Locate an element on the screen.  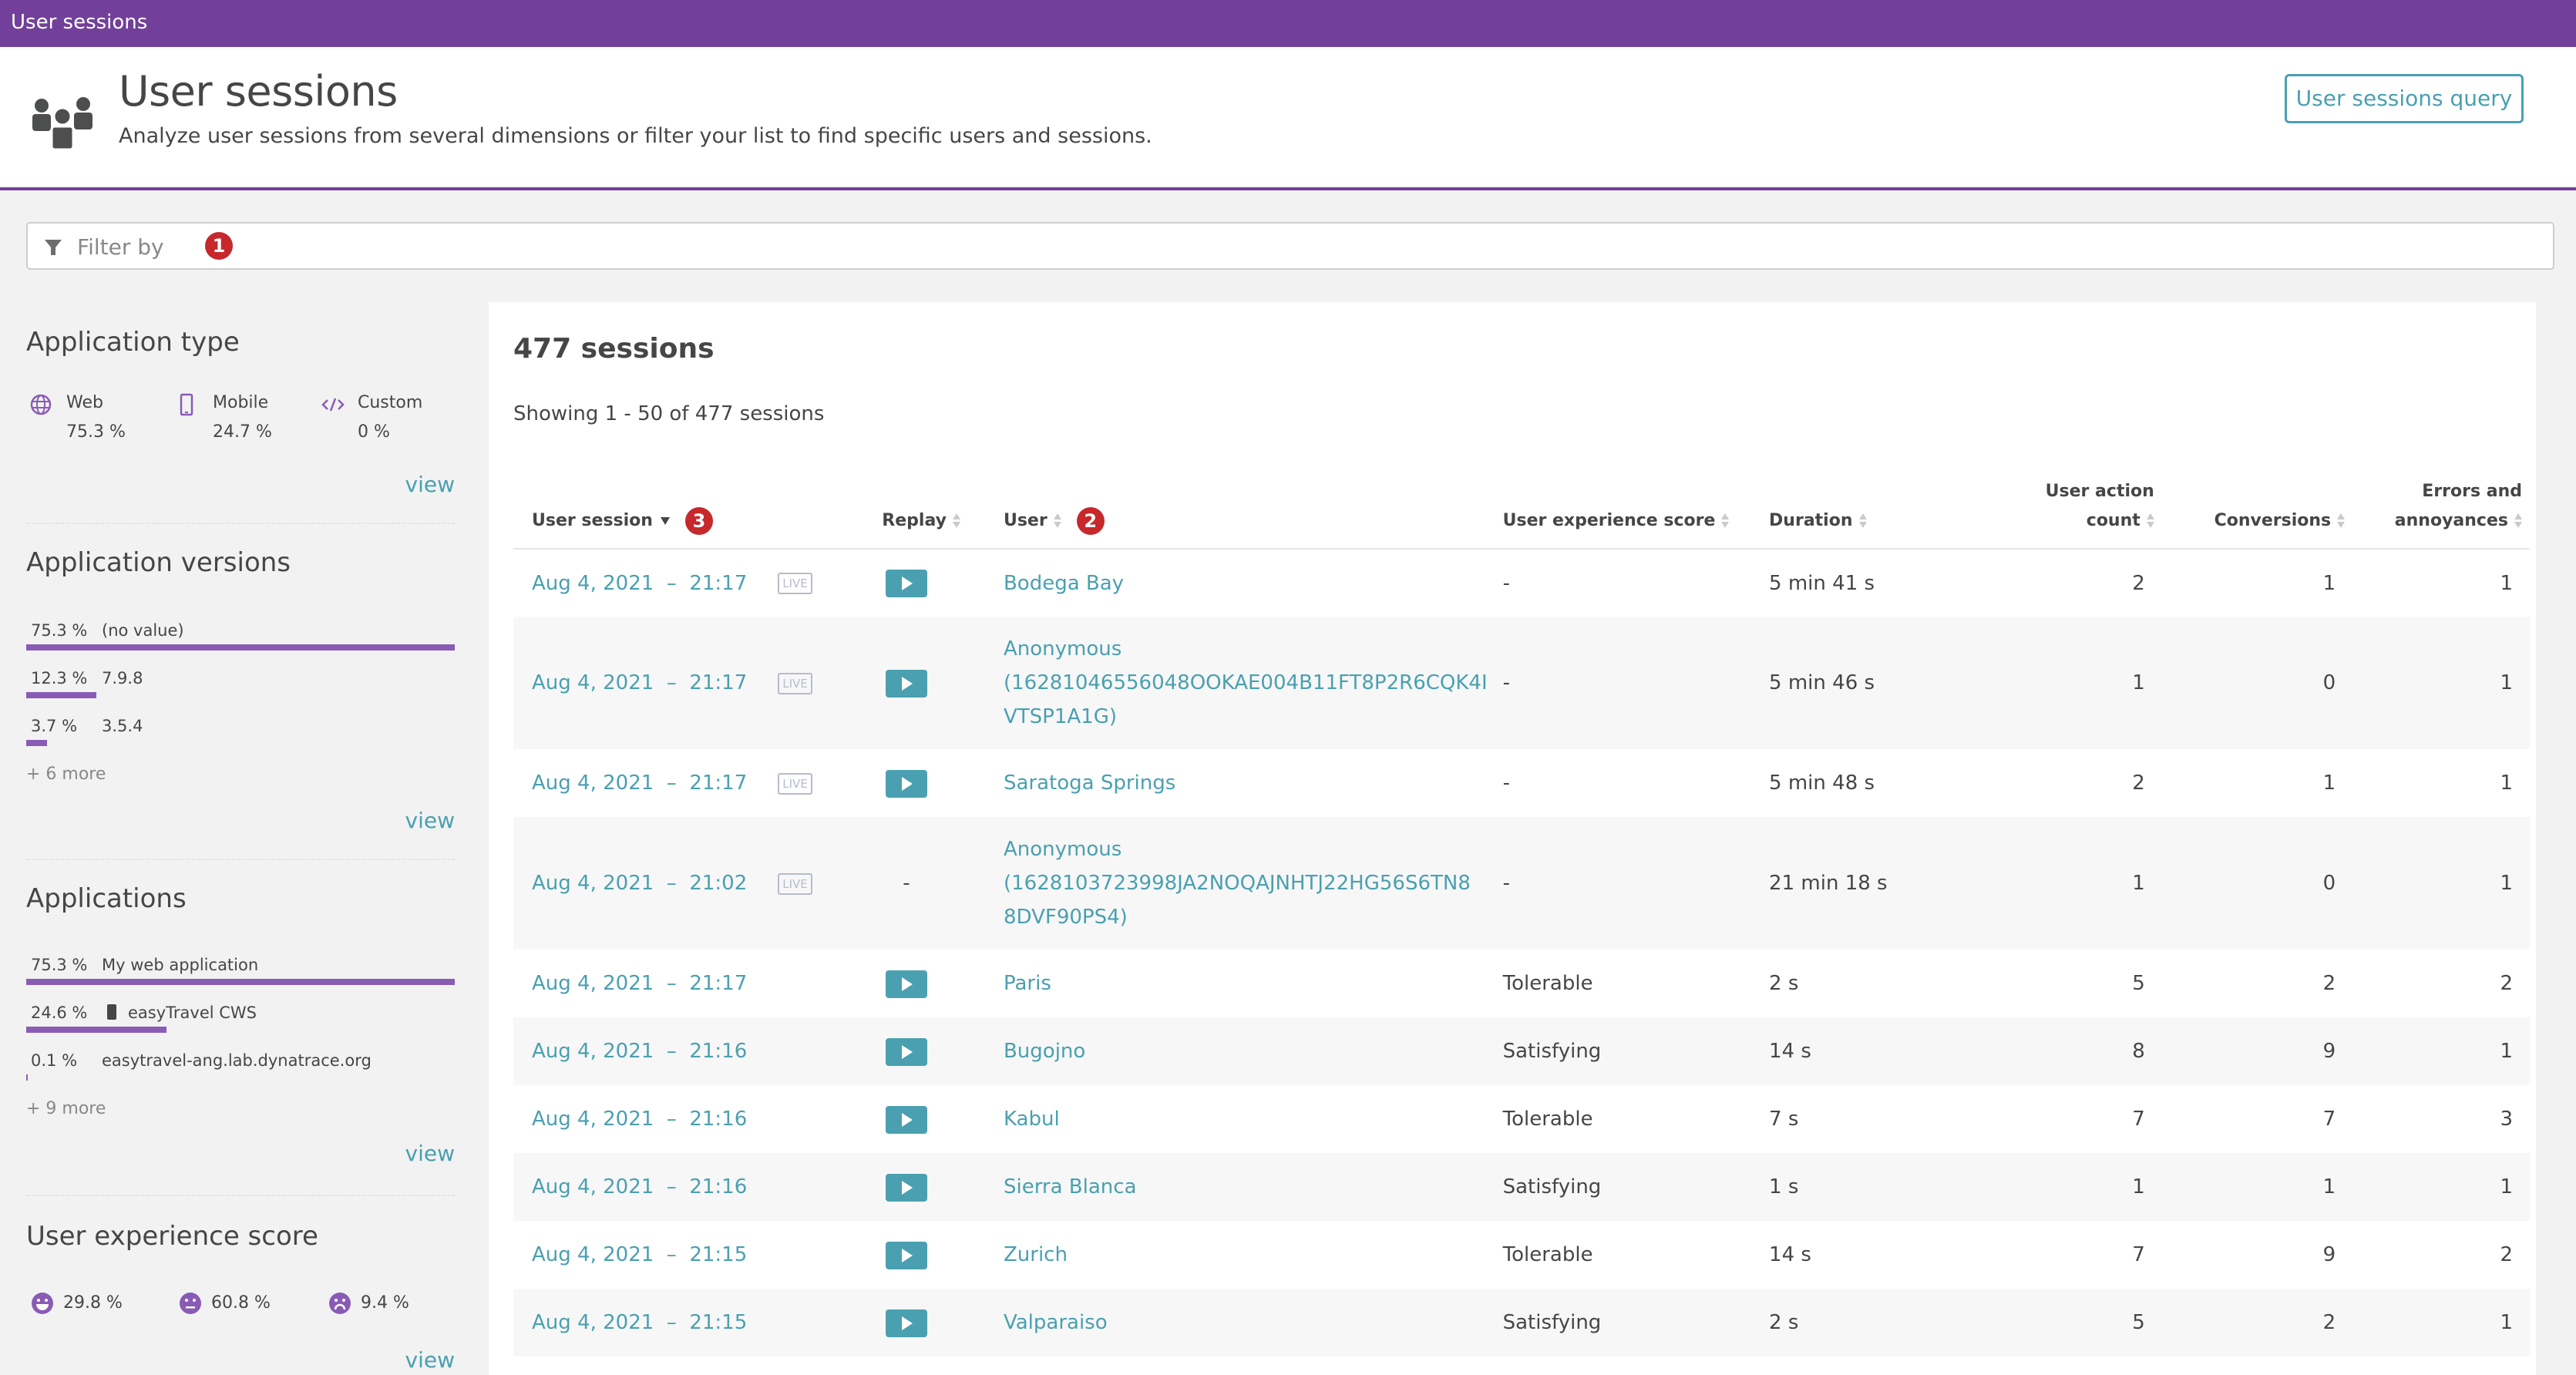
top-bar: User sessions is located at coordinates (1288, 23).